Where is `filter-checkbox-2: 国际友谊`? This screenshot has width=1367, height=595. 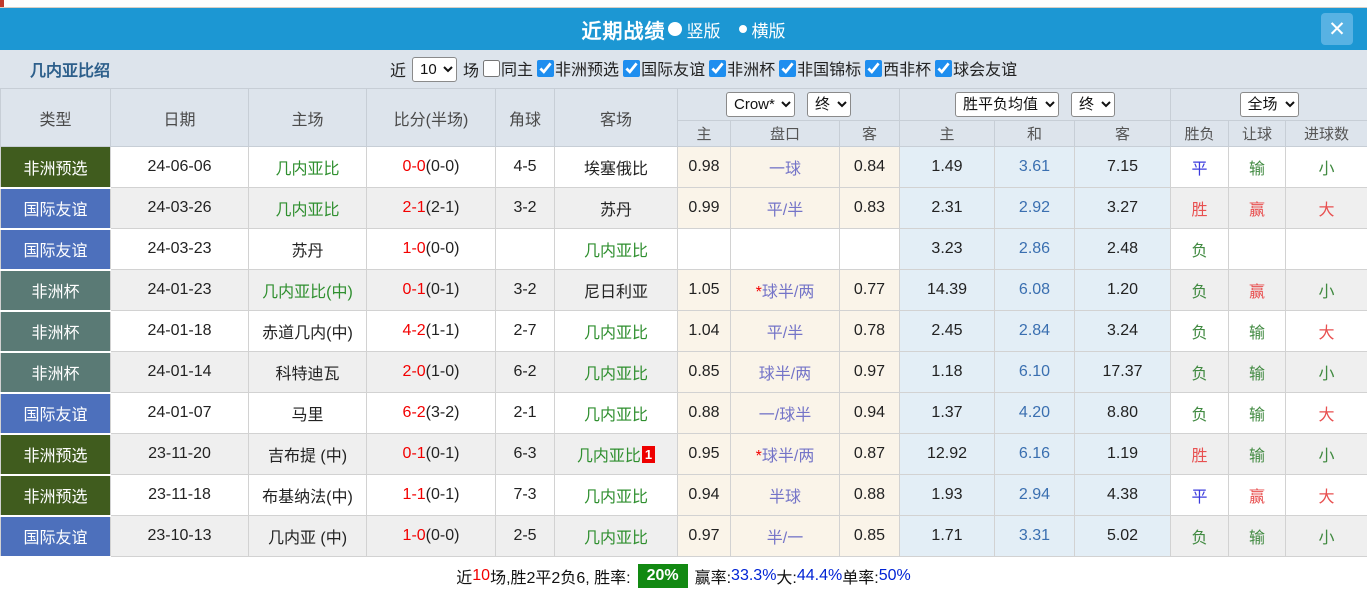
filter-checkbox-2: 国际友谊 is located at coordinates (664, 68).